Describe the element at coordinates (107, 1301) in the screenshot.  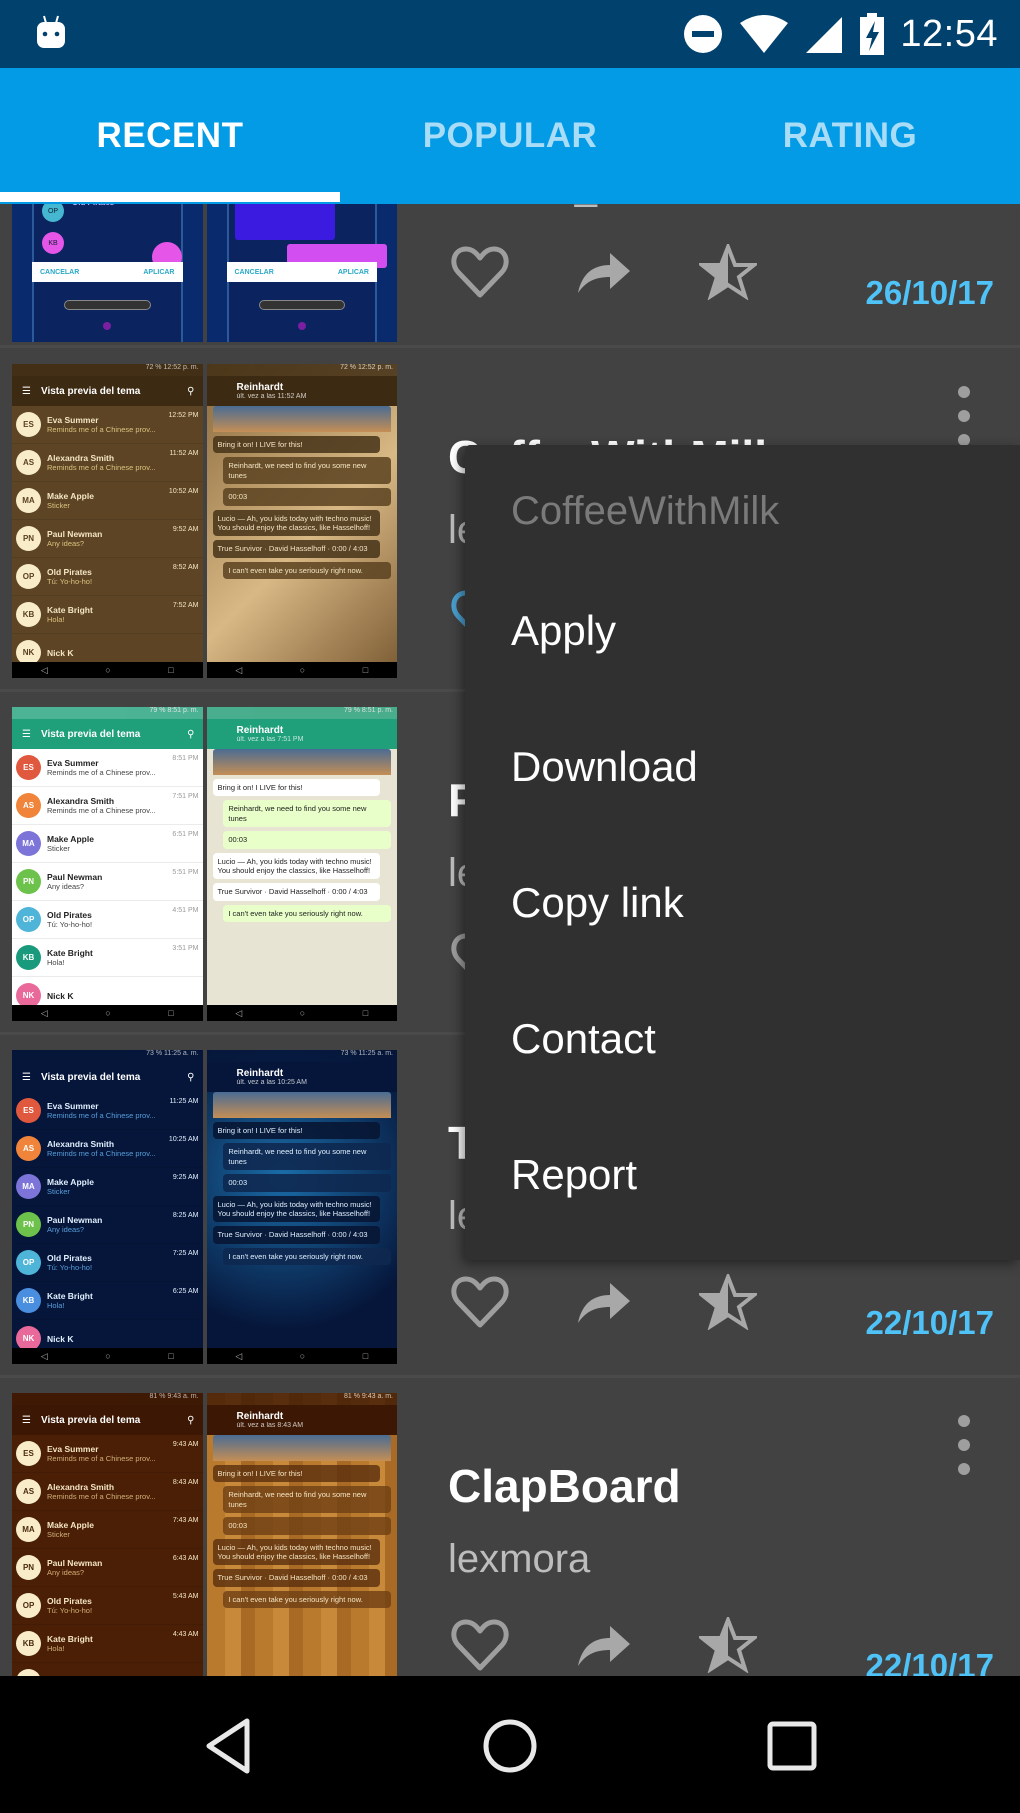
I see `preview-chat-row: KB Kate Bright Hola! 6:25 AM` at that location.